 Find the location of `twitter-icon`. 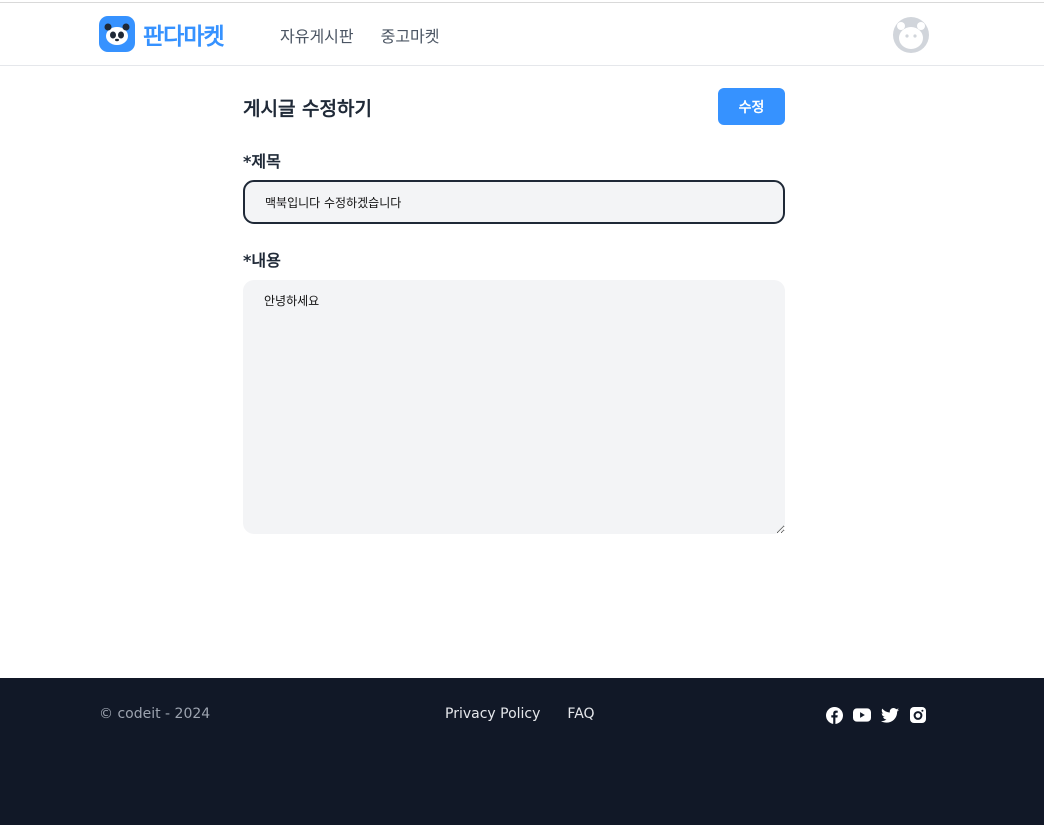

twitter-icon is located at coordinates (890, 715).